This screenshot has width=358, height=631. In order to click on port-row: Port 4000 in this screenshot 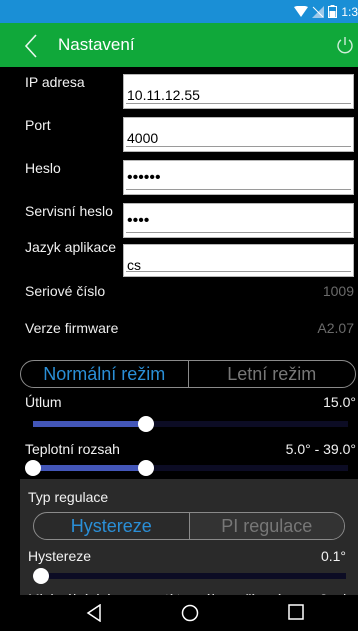, I will do `click(179, 132)`.